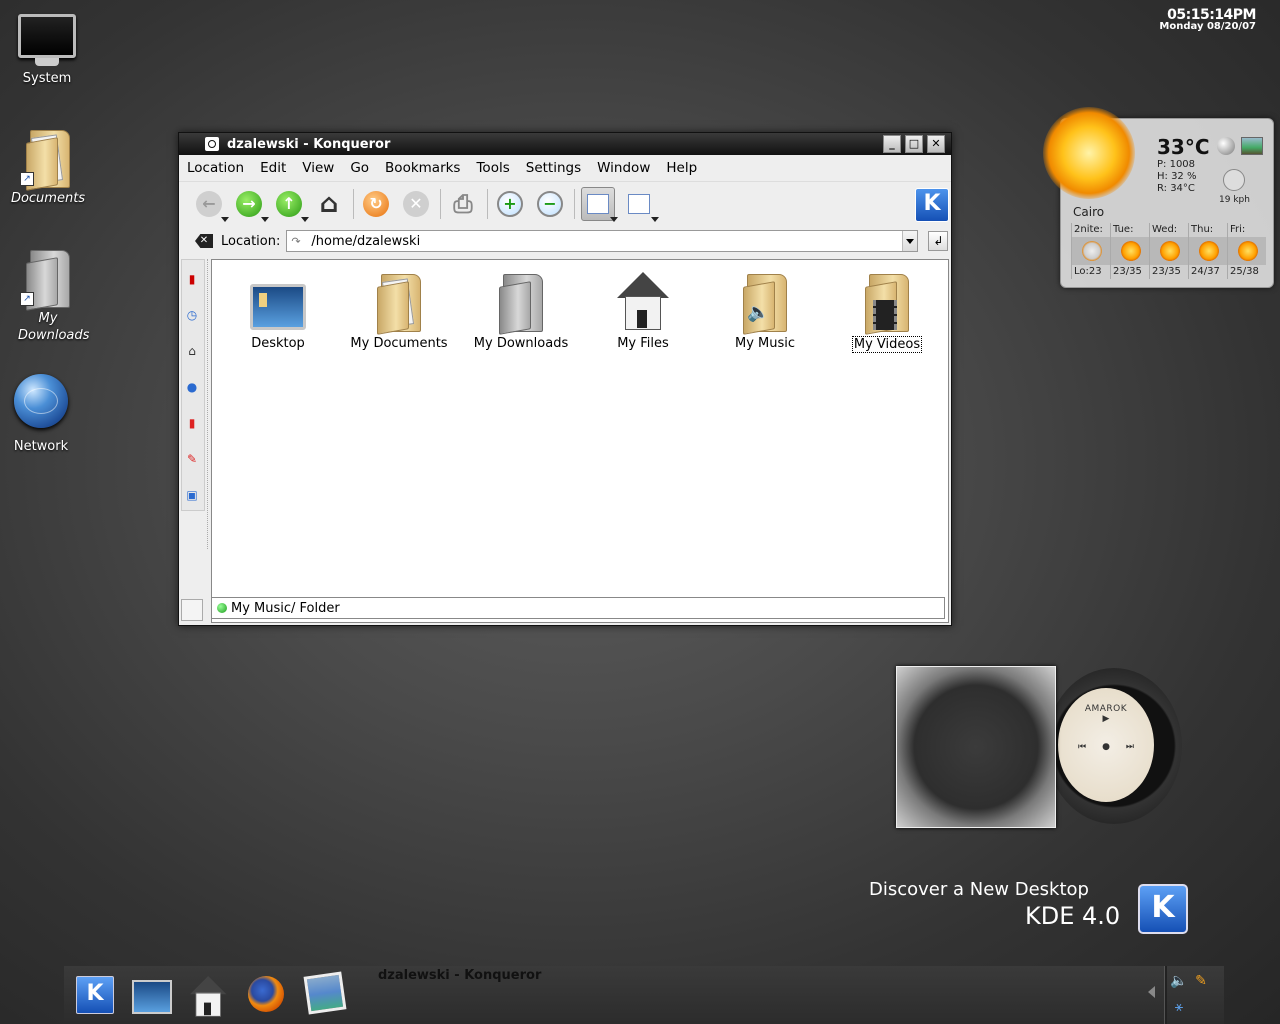 Image resolution: width=1280 pixels, height=1024 pixels. Describe the element at coordinates (1151, 992) in the screenshot. I see `tray-expand-icon` at that location.